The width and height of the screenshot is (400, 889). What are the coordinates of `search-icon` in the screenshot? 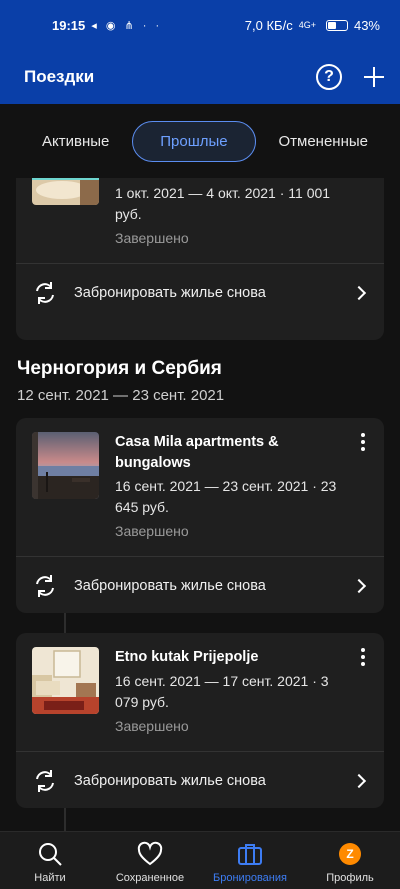 It's located at (50, 854).